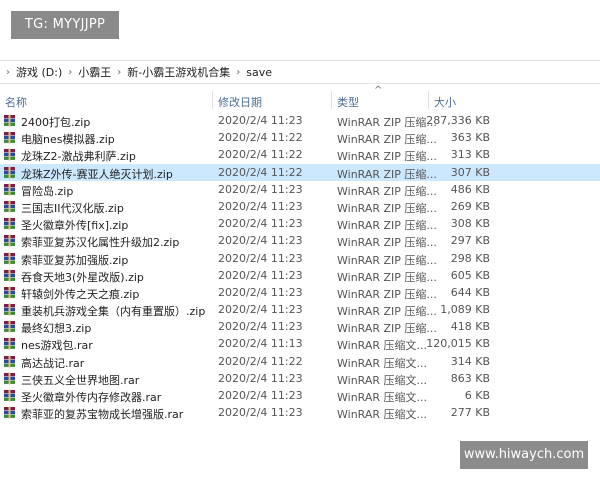  What do you see at coordinates (300, 72) in the screenshot?
I see `address-bar: › 游戏 (D:) › 小霸王 › 新-小霸王游戏机合集 › save` at bounding box center [300, 72].